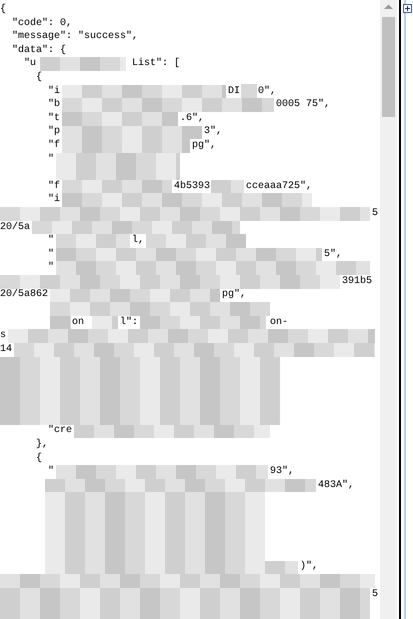 Image resolution: width=413 pixels, height=619 pixels. Describe the element at coordinates (54, 132) in the screenshot. I see `json-text: "p` at that location.